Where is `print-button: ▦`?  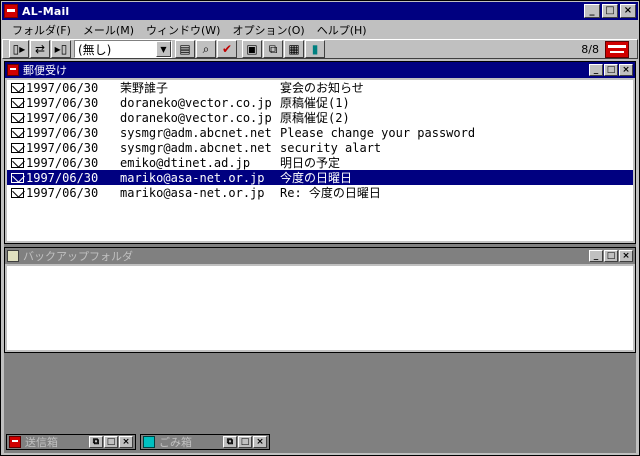 print-button: ▦ is located at coordinates (294, 49).